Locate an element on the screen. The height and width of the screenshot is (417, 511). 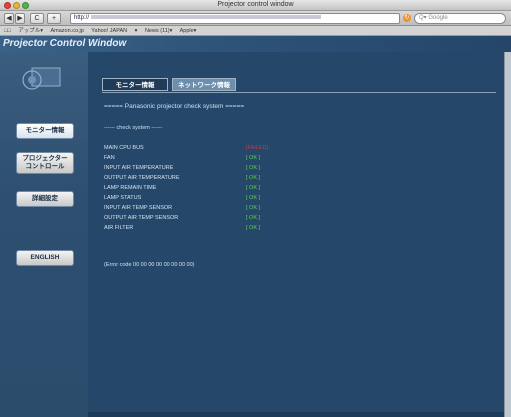
scrollbar is located at coordinates (507, 234).